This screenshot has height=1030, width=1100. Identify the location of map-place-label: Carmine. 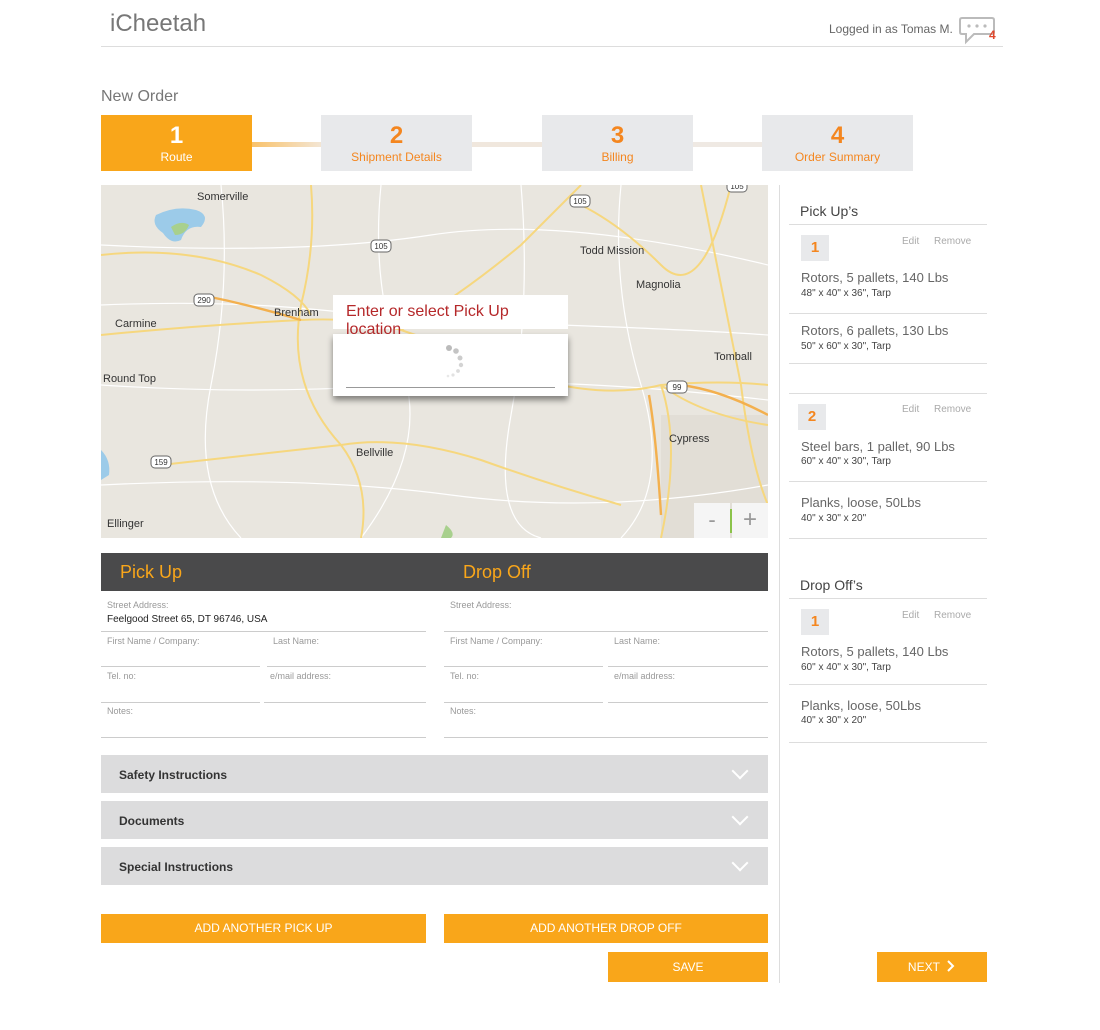
(136, 324).